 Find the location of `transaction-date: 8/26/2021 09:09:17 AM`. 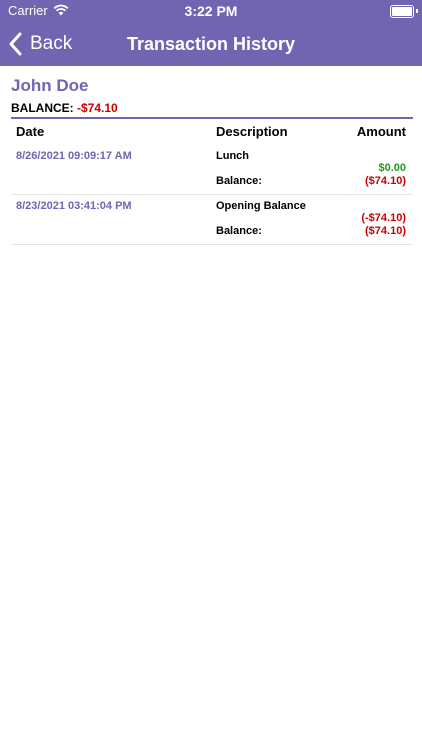

transaction-date: 8/26/2021 09:09:17 AM is located at coordinates (74, 156).